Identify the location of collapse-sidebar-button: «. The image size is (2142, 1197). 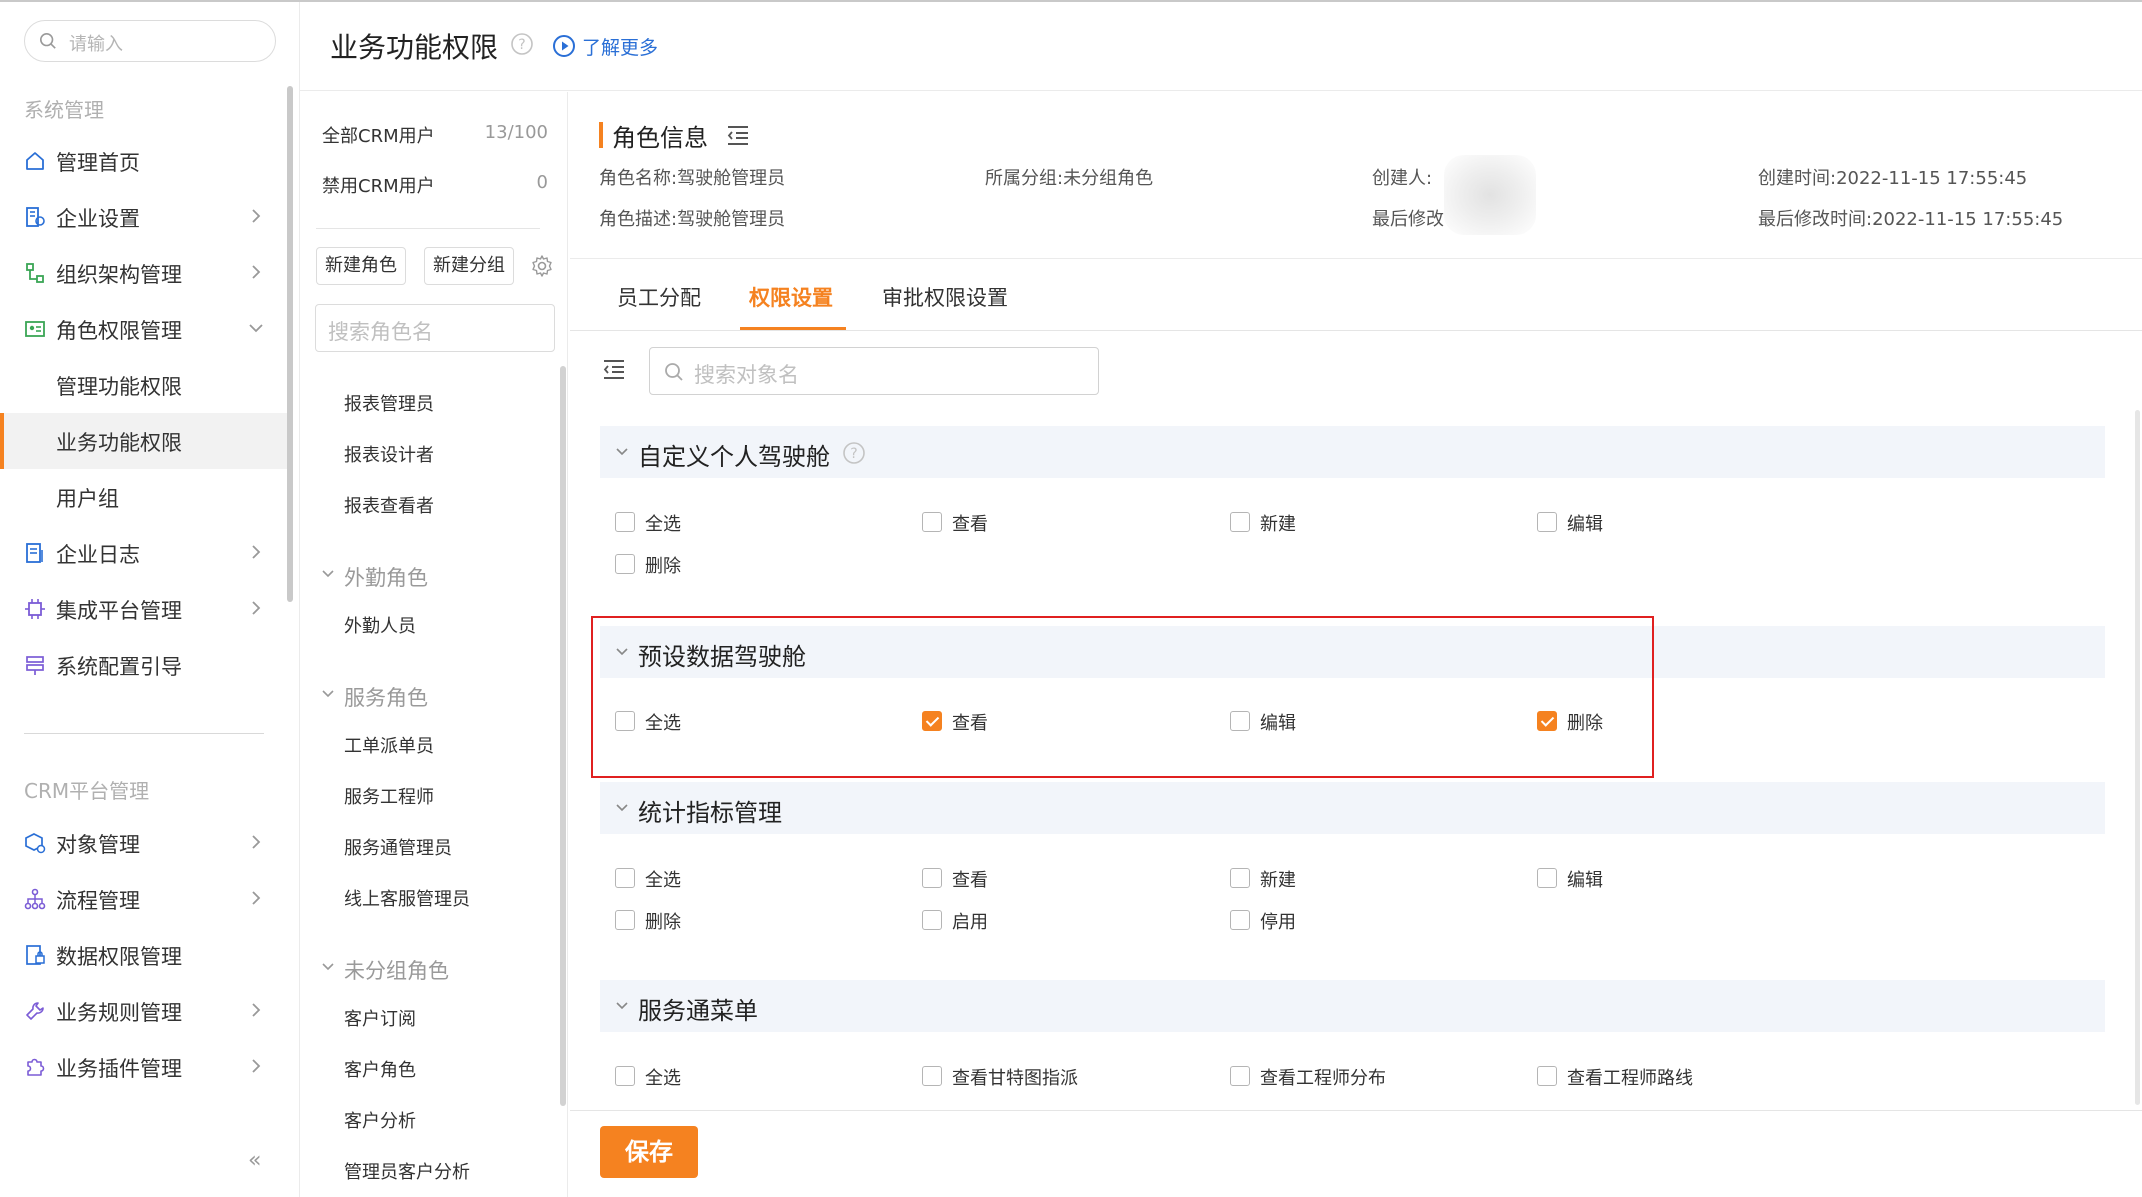
(254, 1160).